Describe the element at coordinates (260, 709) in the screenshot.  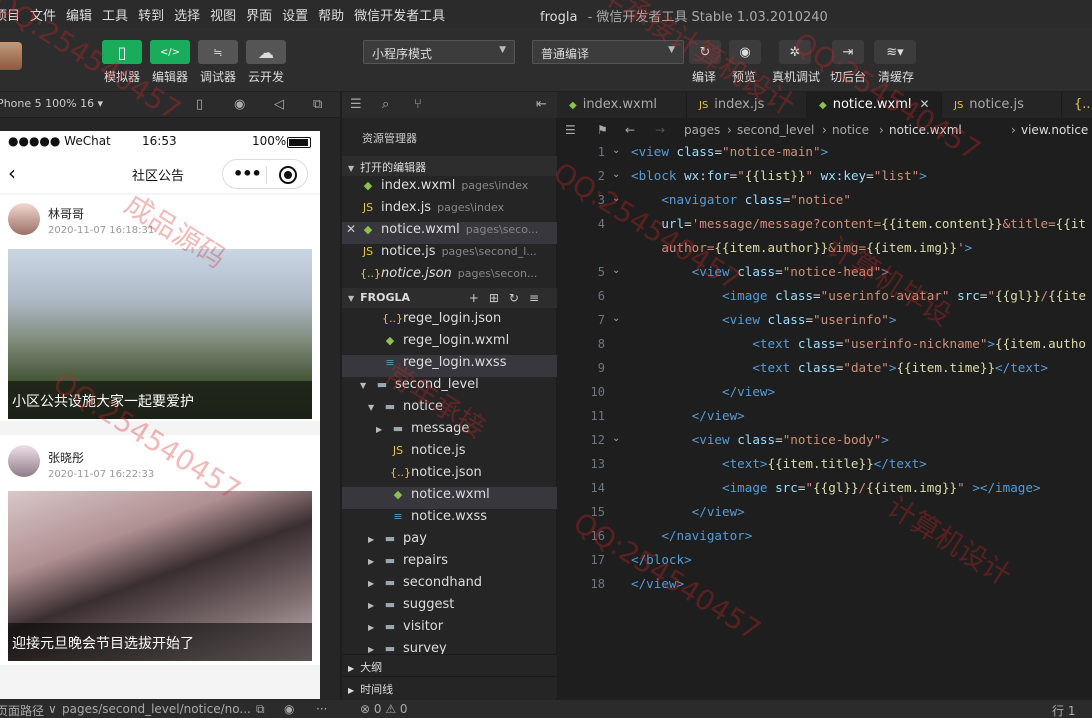
I see `copy-icon: ⧉` at that location.